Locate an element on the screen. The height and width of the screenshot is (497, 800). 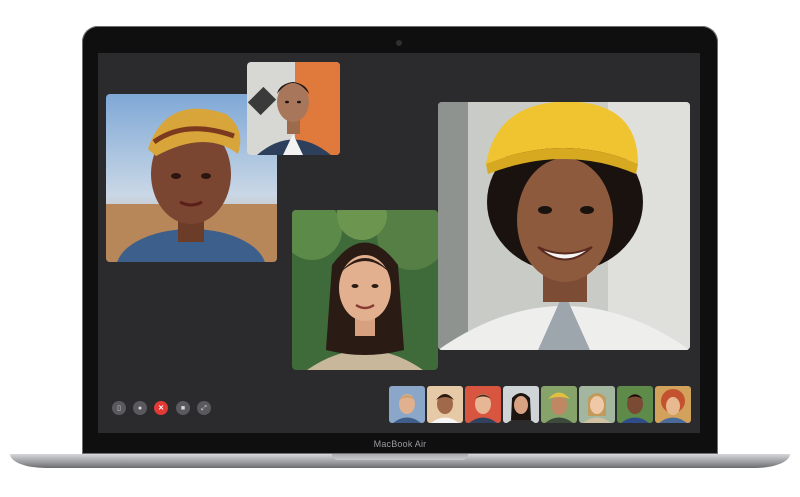
video-camera-glyph: ■ is located at coordinates (183, 408).